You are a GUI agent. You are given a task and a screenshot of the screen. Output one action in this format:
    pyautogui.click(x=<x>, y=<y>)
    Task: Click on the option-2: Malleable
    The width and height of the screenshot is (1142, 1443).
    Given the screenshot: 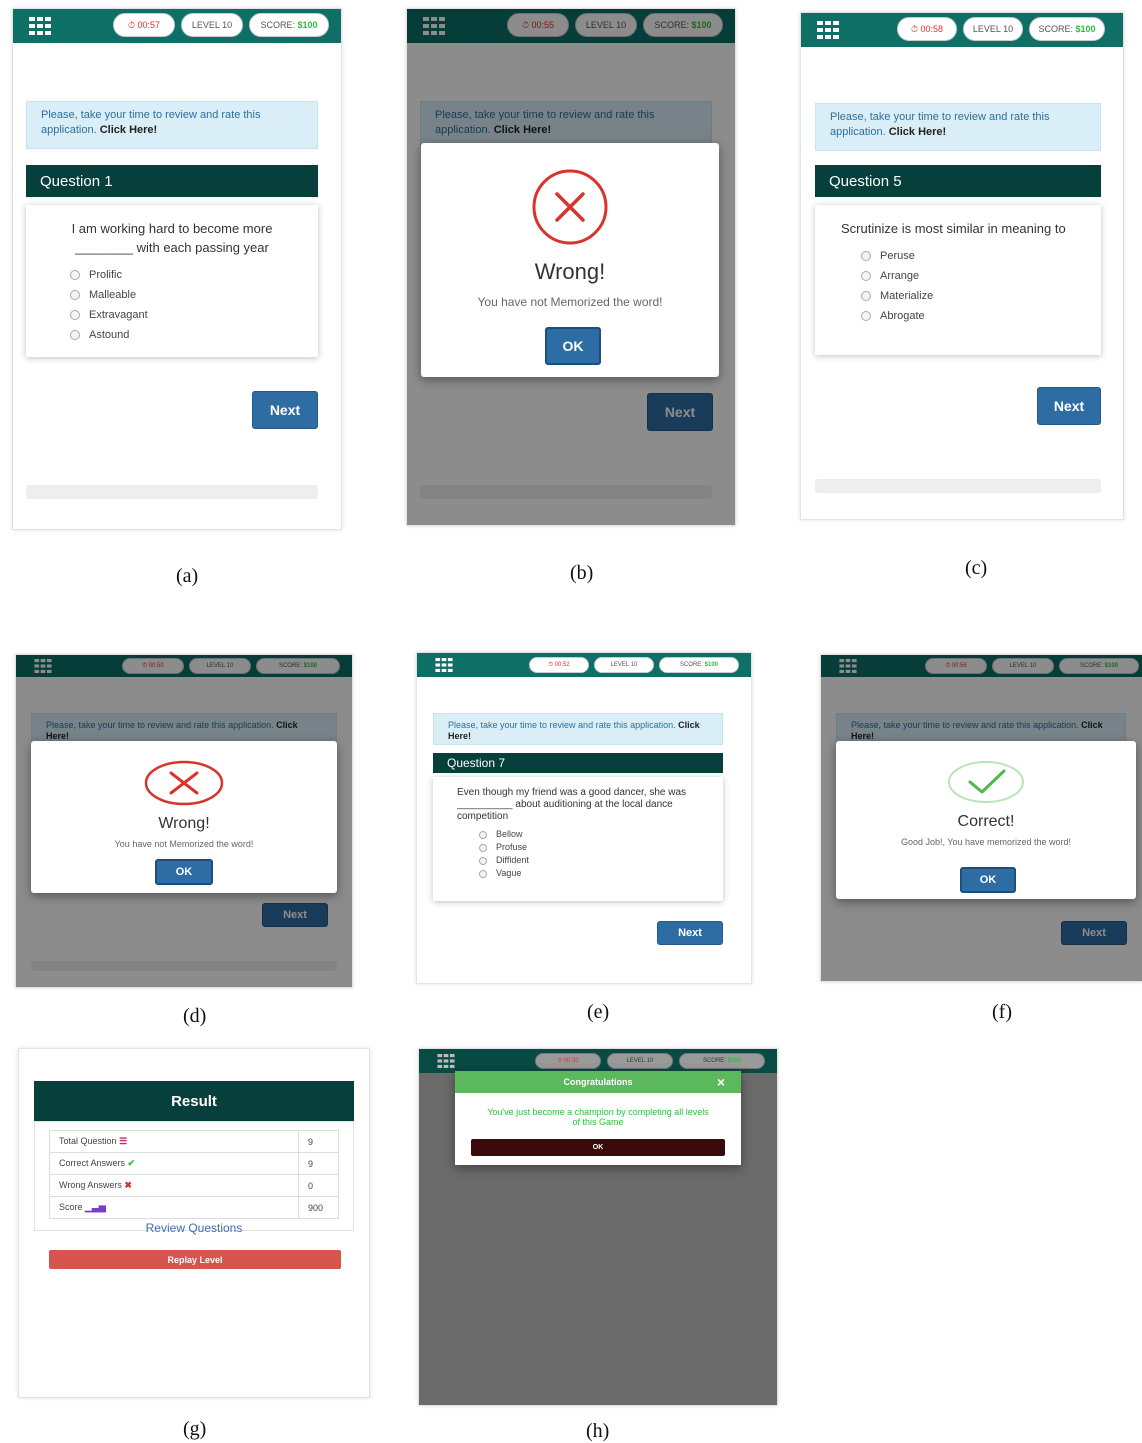 What is the action you would take?
    pyautogui.click(x=186, y=295)
    